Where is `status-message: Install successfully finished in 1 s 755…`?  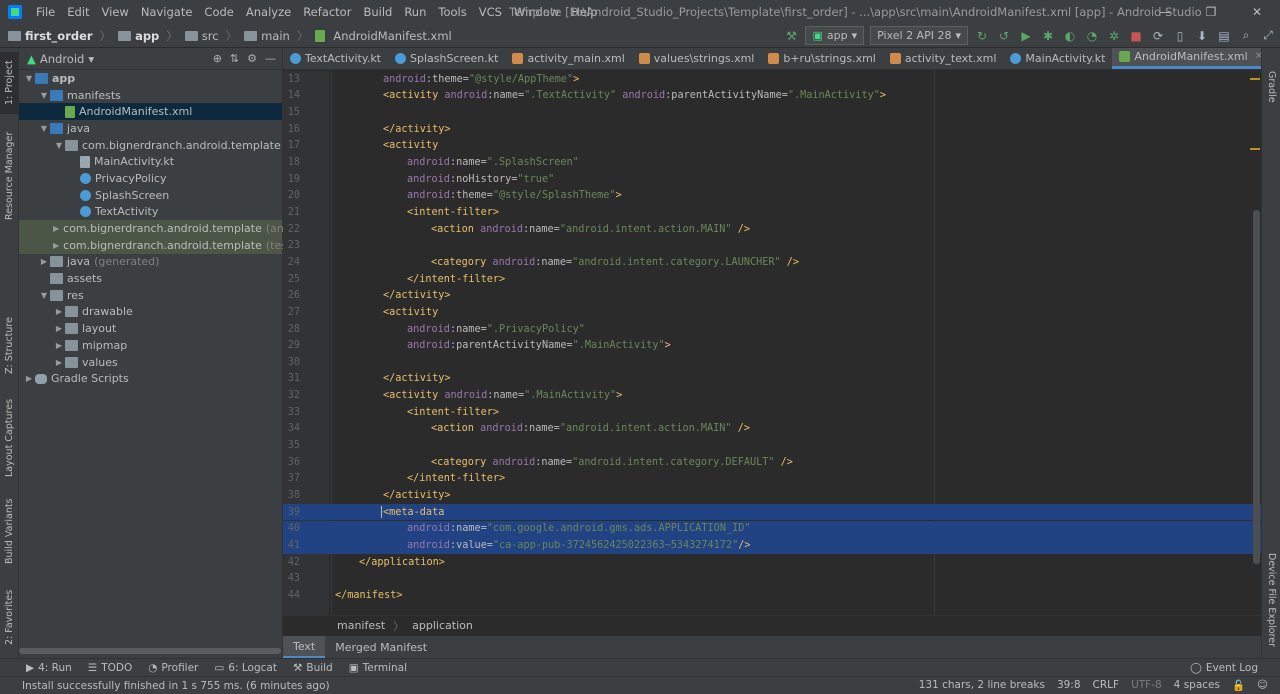
status-message: Install successfully finished in 1 s 755… is located at coordinates (165, 686).